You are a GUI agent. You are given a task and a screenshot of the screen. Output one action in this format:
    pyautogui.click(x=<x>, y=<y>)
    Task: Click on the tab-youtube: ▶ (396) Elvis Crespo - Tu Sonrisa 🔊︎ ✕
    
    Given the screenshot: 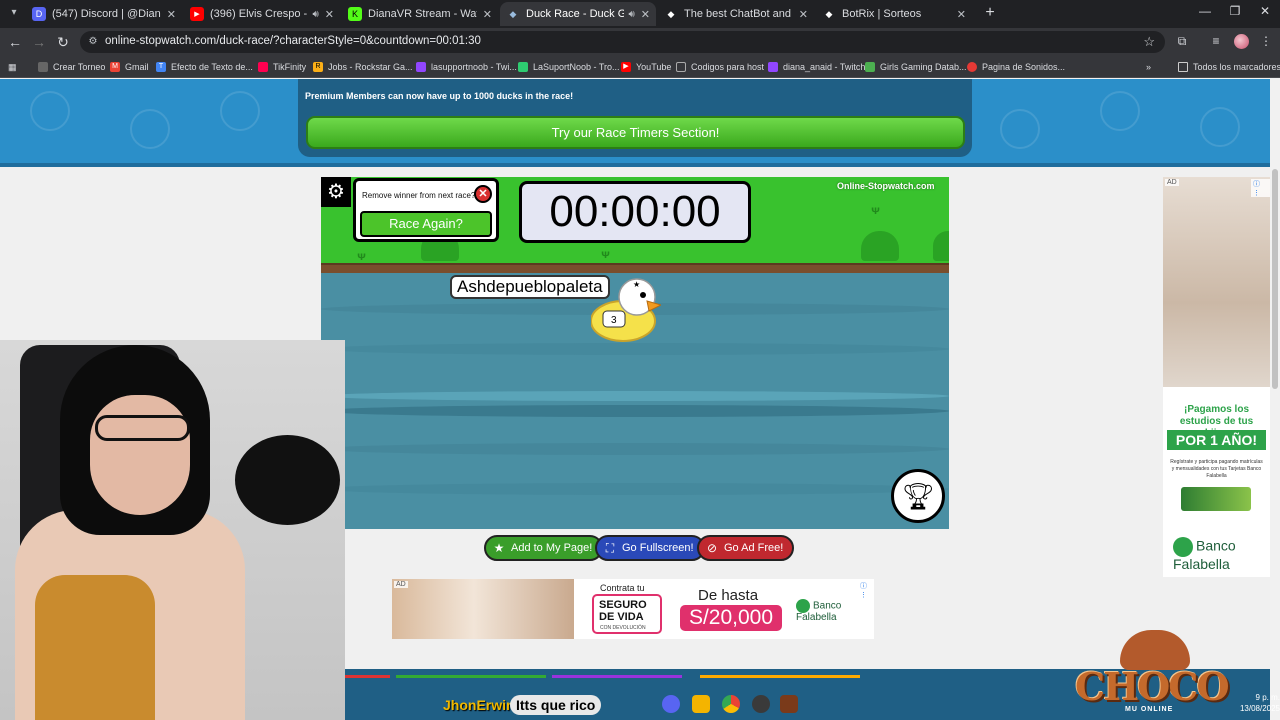 What is the action you would take?
    pyautogui.click(x=262, y=14)
    